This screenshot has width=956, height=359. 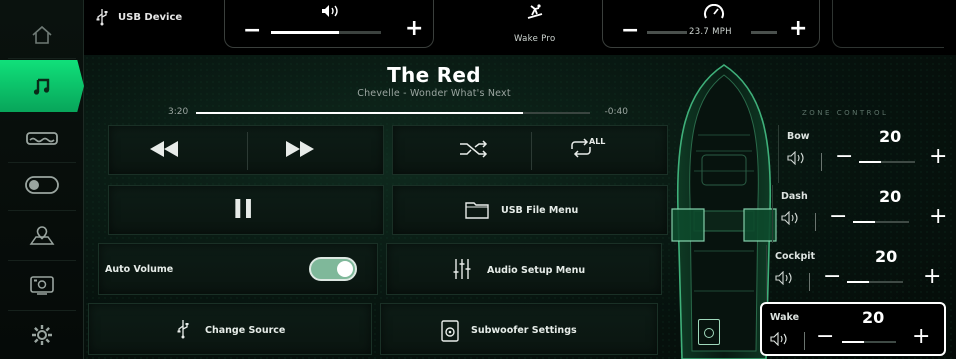 I want to click on progress-track, so click(x=393, y=113).